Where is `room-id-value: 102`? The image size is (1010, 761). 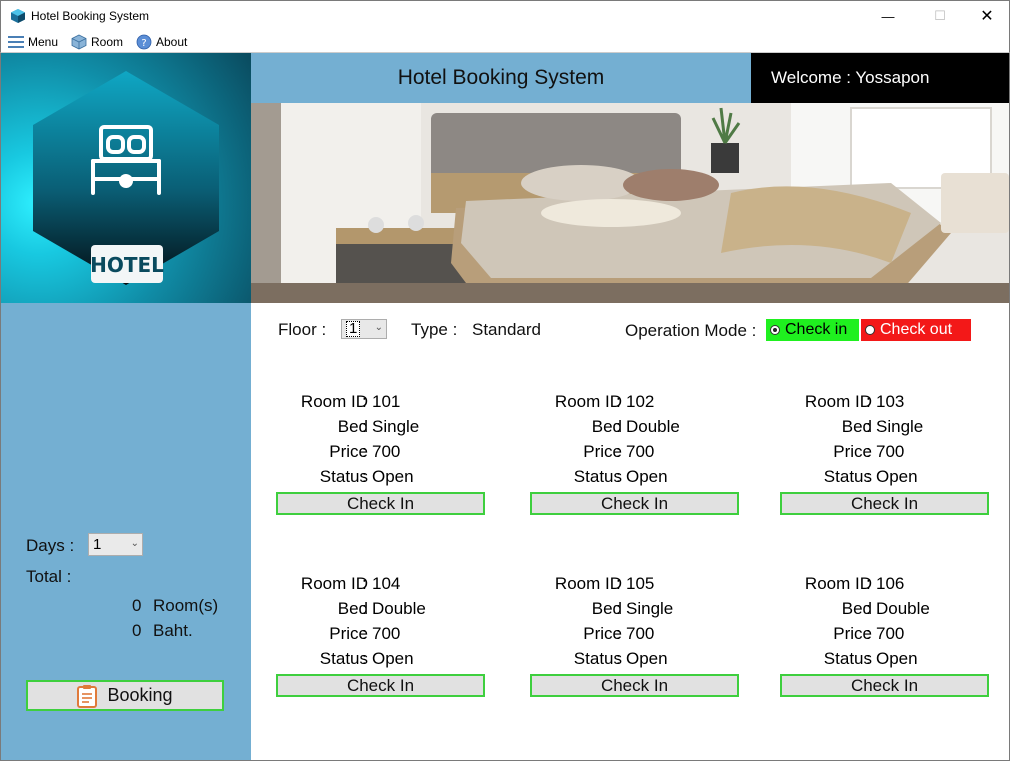
room-id-value: 102 is located at coordinates (640, 401).